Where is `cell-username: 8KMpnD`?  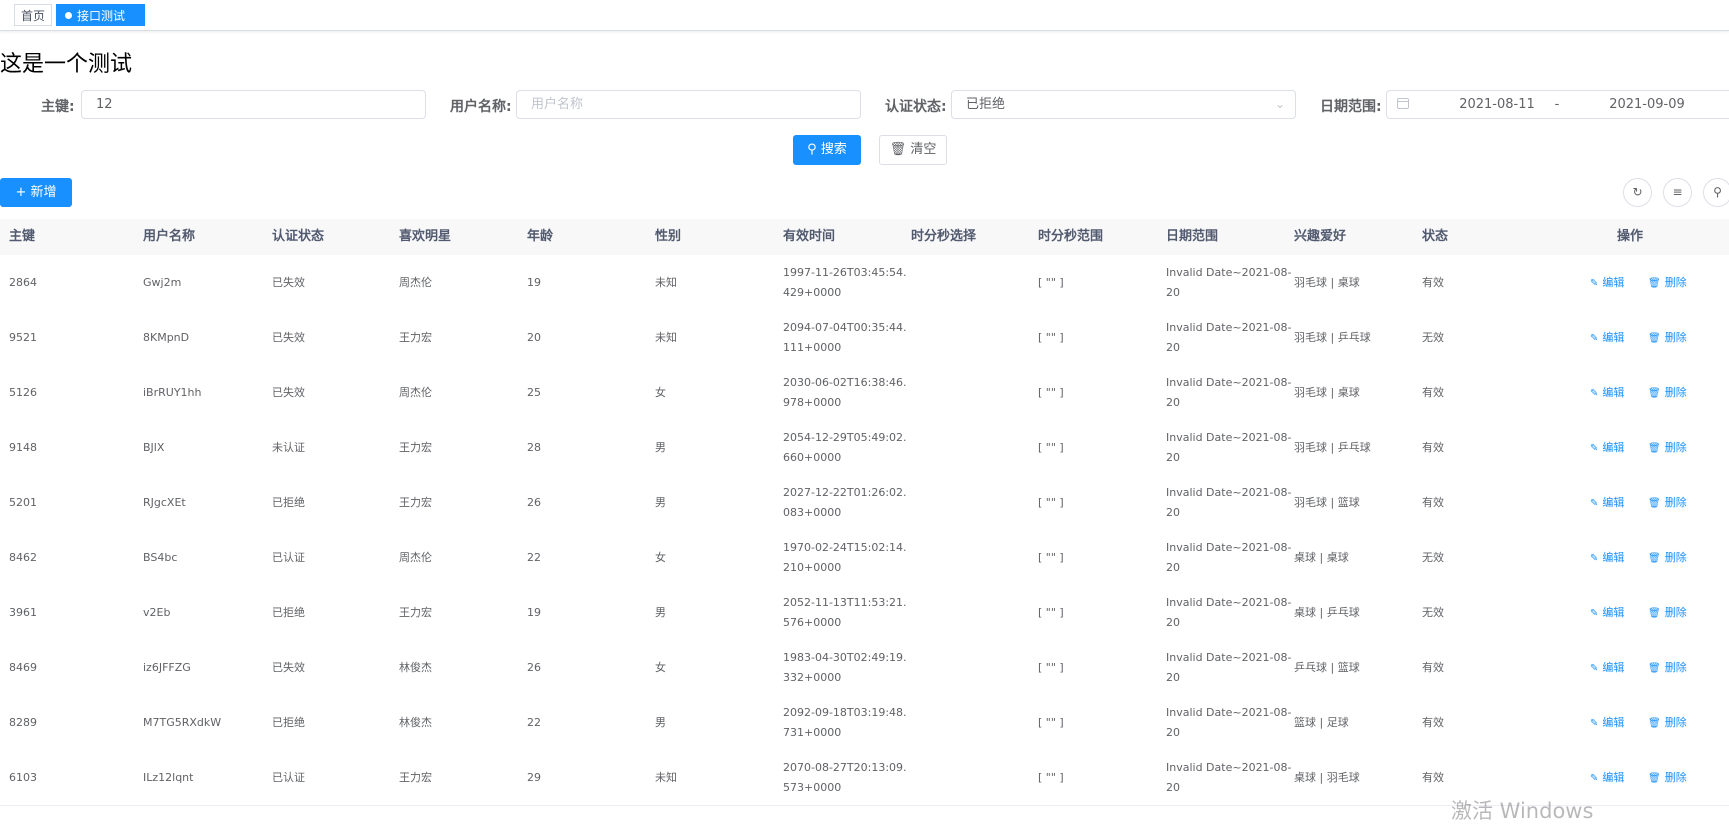
cell-username: 8KMpnD is located at coordinates (166, 337).